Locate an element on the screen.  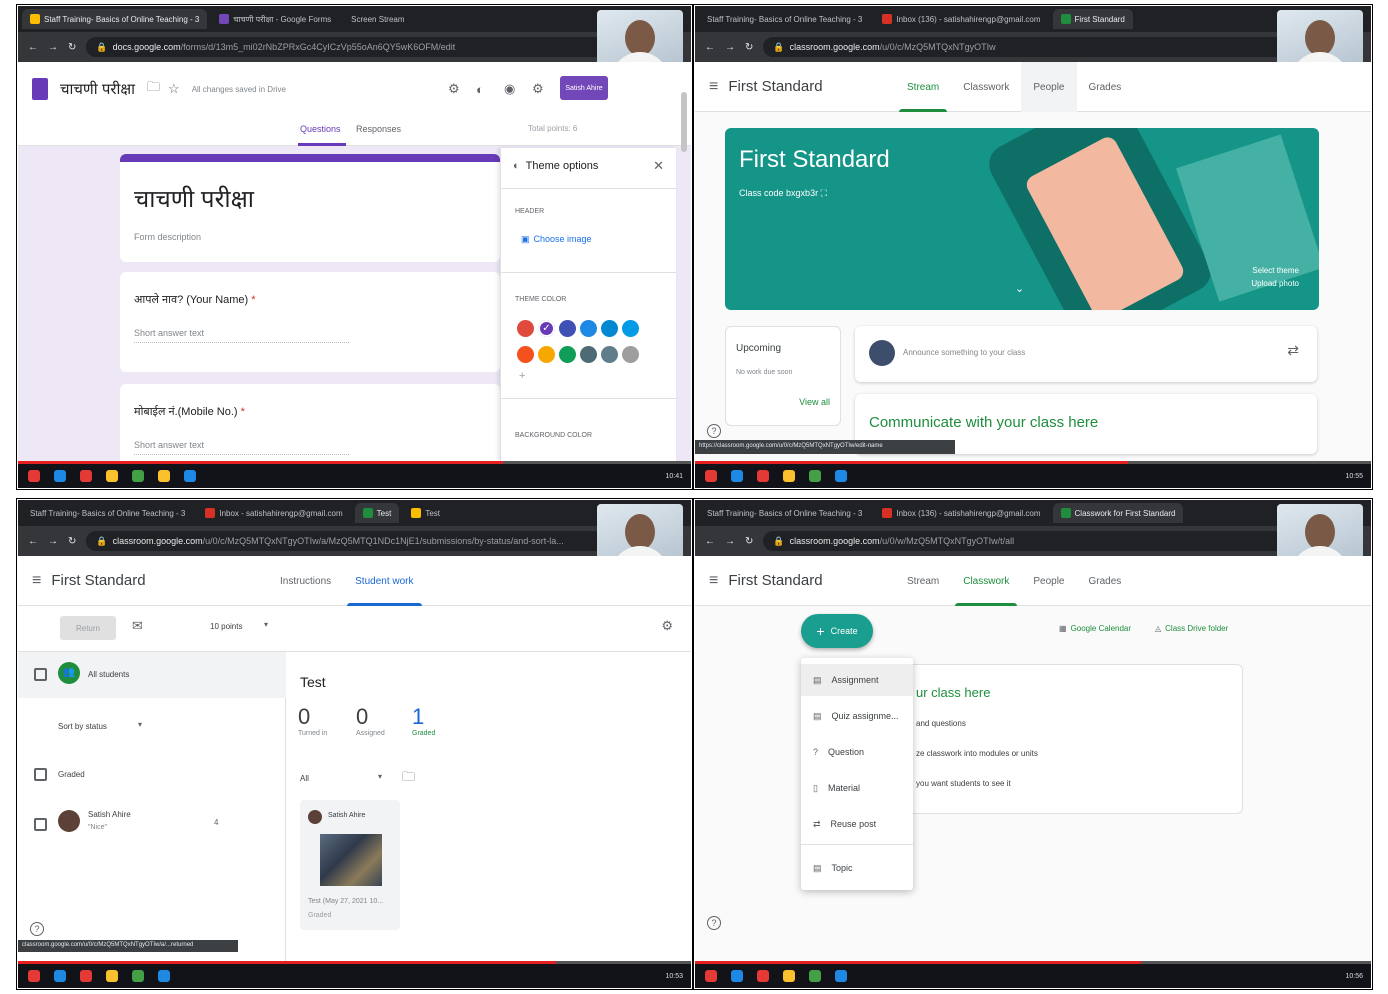
email-icon: ✉ is located at coordinates (137, 626).